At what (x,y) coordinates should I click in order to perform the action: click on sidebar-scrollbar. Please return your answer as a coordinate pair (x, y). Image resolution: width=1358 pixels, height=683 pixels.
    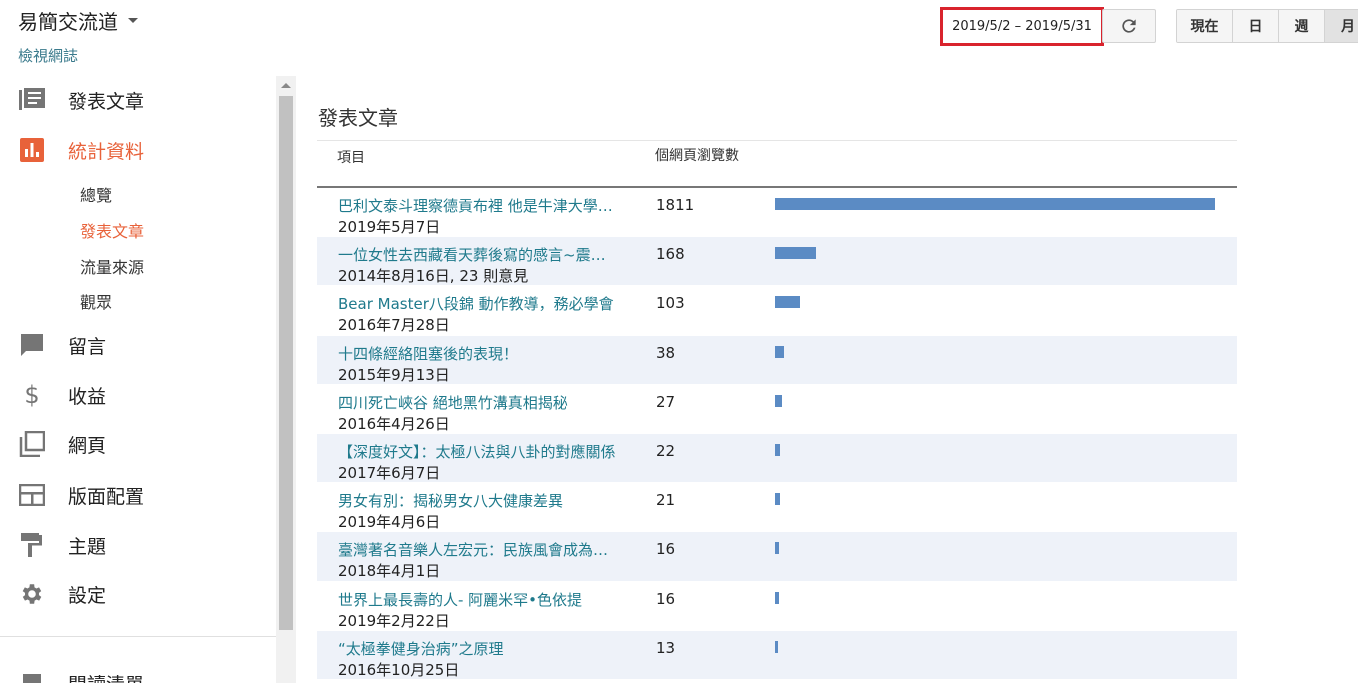
    Looking at the image, I should click on (286, 379).